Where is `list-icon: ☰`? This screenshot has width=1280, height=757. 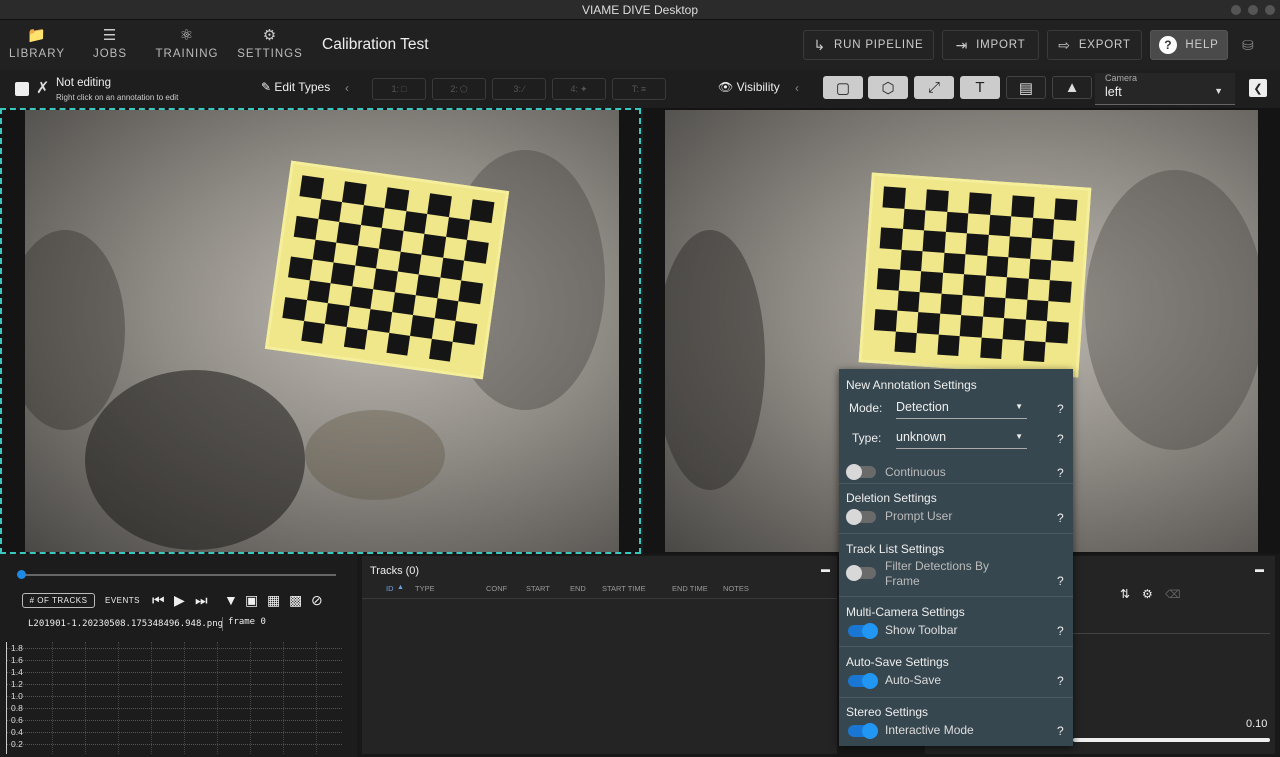 list-icon: ☰ is located at coordinates (110, 35).